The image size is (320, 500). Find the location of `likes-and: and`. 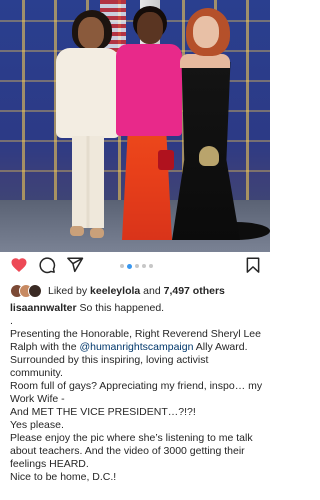

likes-and: and is located at coordinates (152, 291).